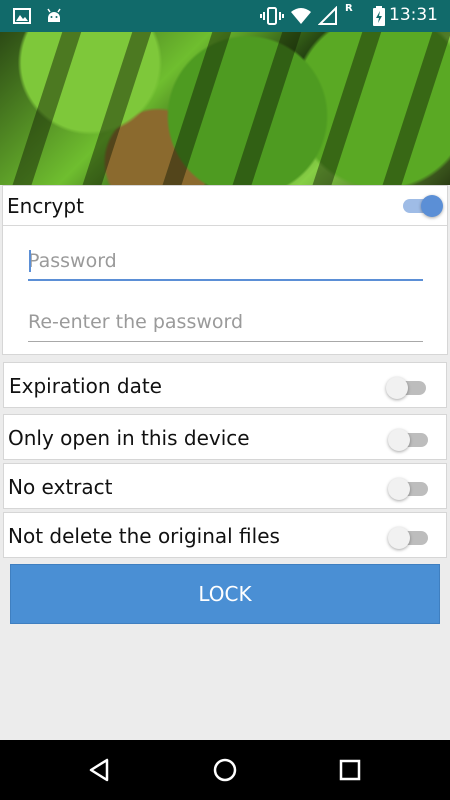 Image resolution: width=450 pixels, height=800 pixels. I want to click on home-icon, so click(225, 770).